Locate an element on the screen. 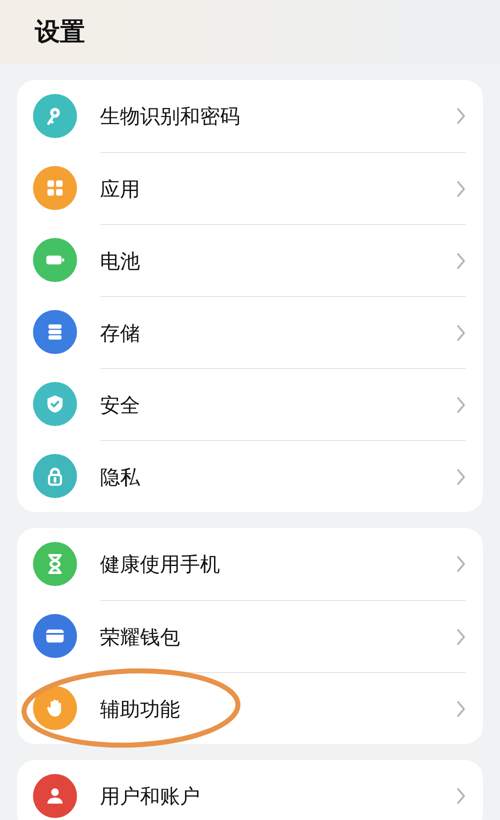 The image size is (500, 820). page-title: 设置 is located at coordinates (60, 32).